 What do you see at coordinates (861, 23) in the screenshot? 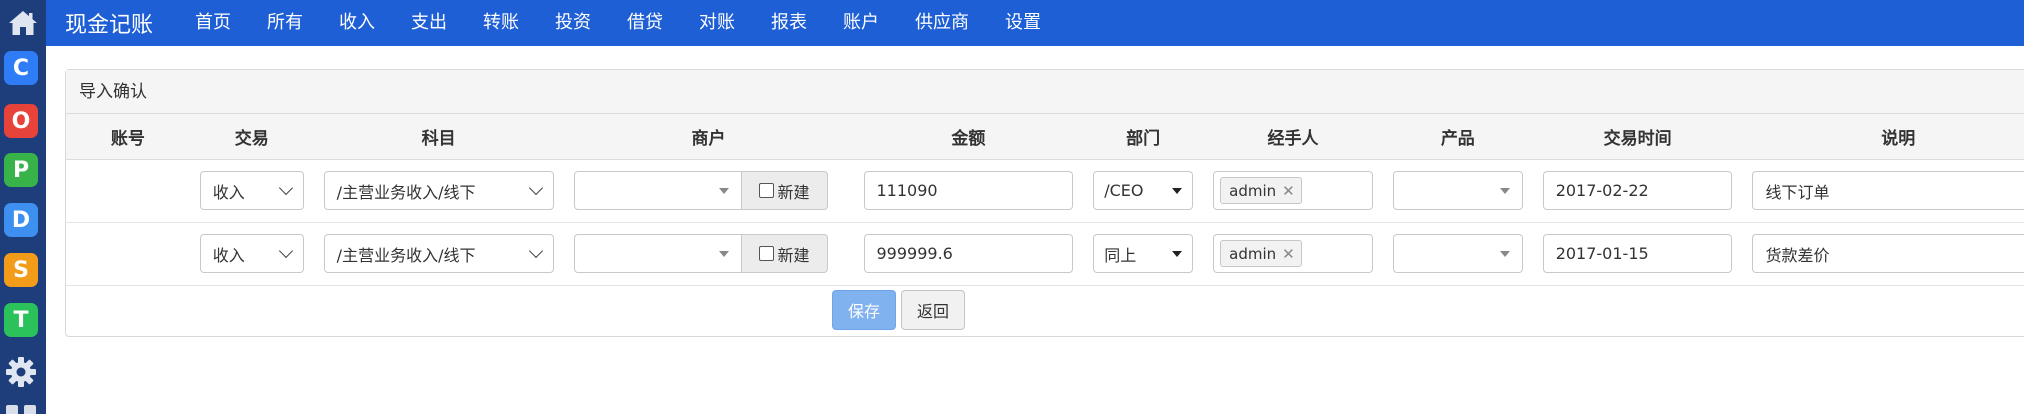
I see `nav-accounts: 账户` at bounding box center [861, 23].